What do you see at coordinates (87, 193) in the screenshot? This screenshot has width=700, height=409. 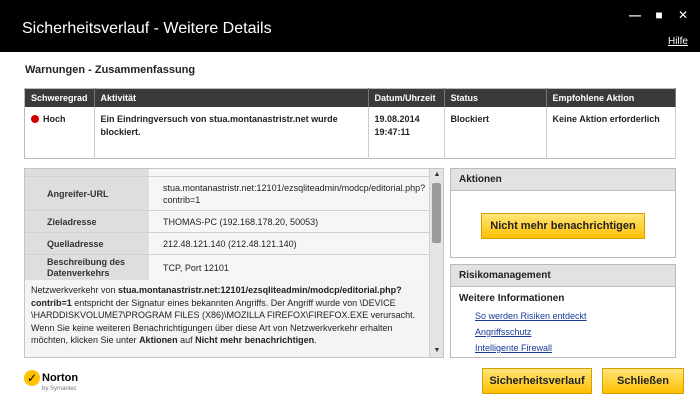 I see `attacker-url-label: Angreifer-URL` at bounding box center [87, 193].